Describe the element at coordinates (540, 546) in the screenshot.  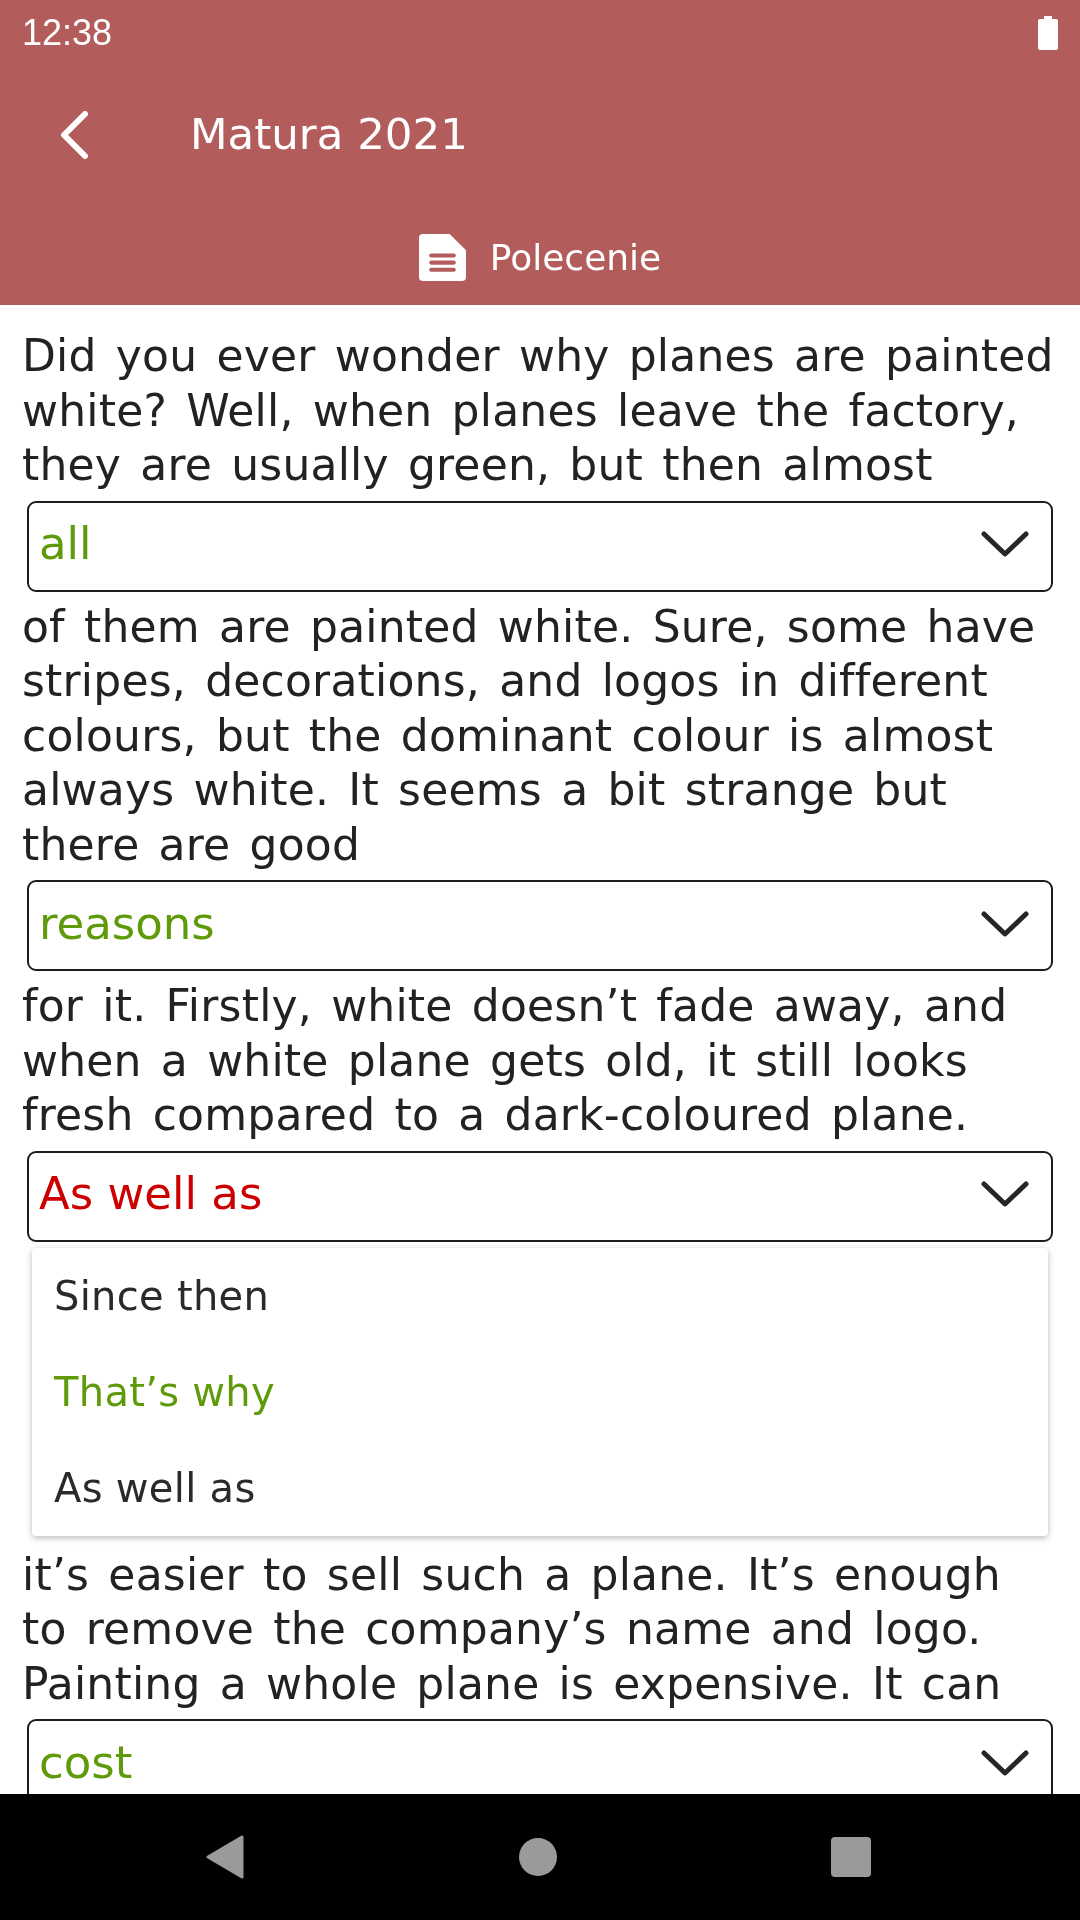
I see `answer-dropdown: all` at that location.